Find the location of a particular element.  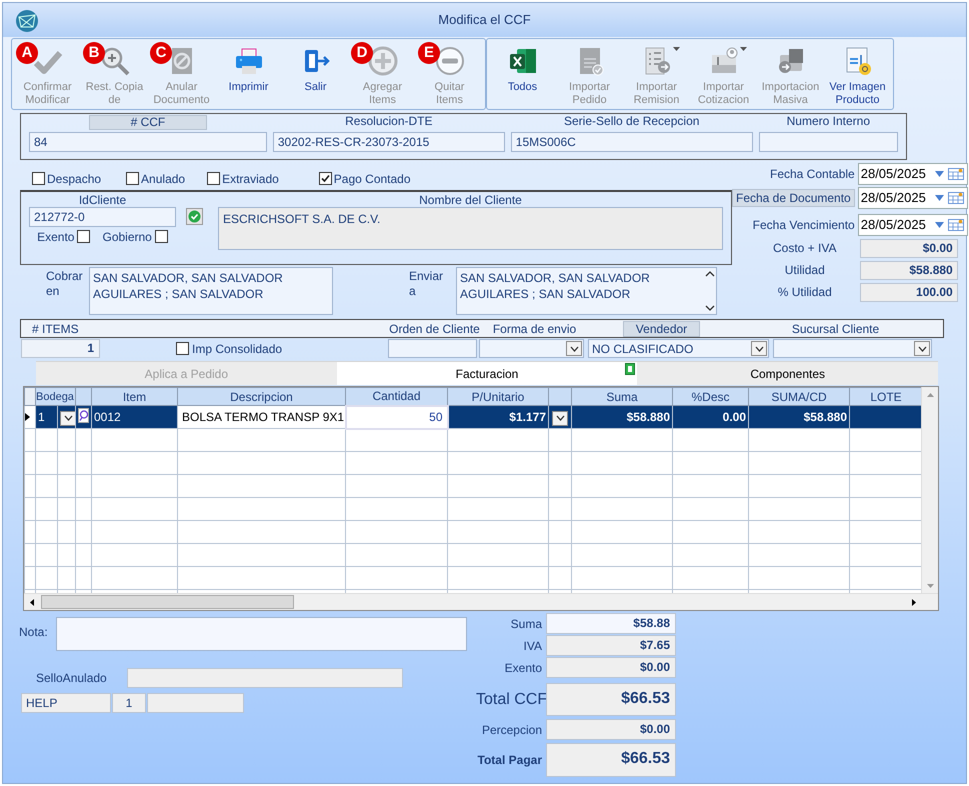

text-field: 84 is located at coordinates (148, 142).